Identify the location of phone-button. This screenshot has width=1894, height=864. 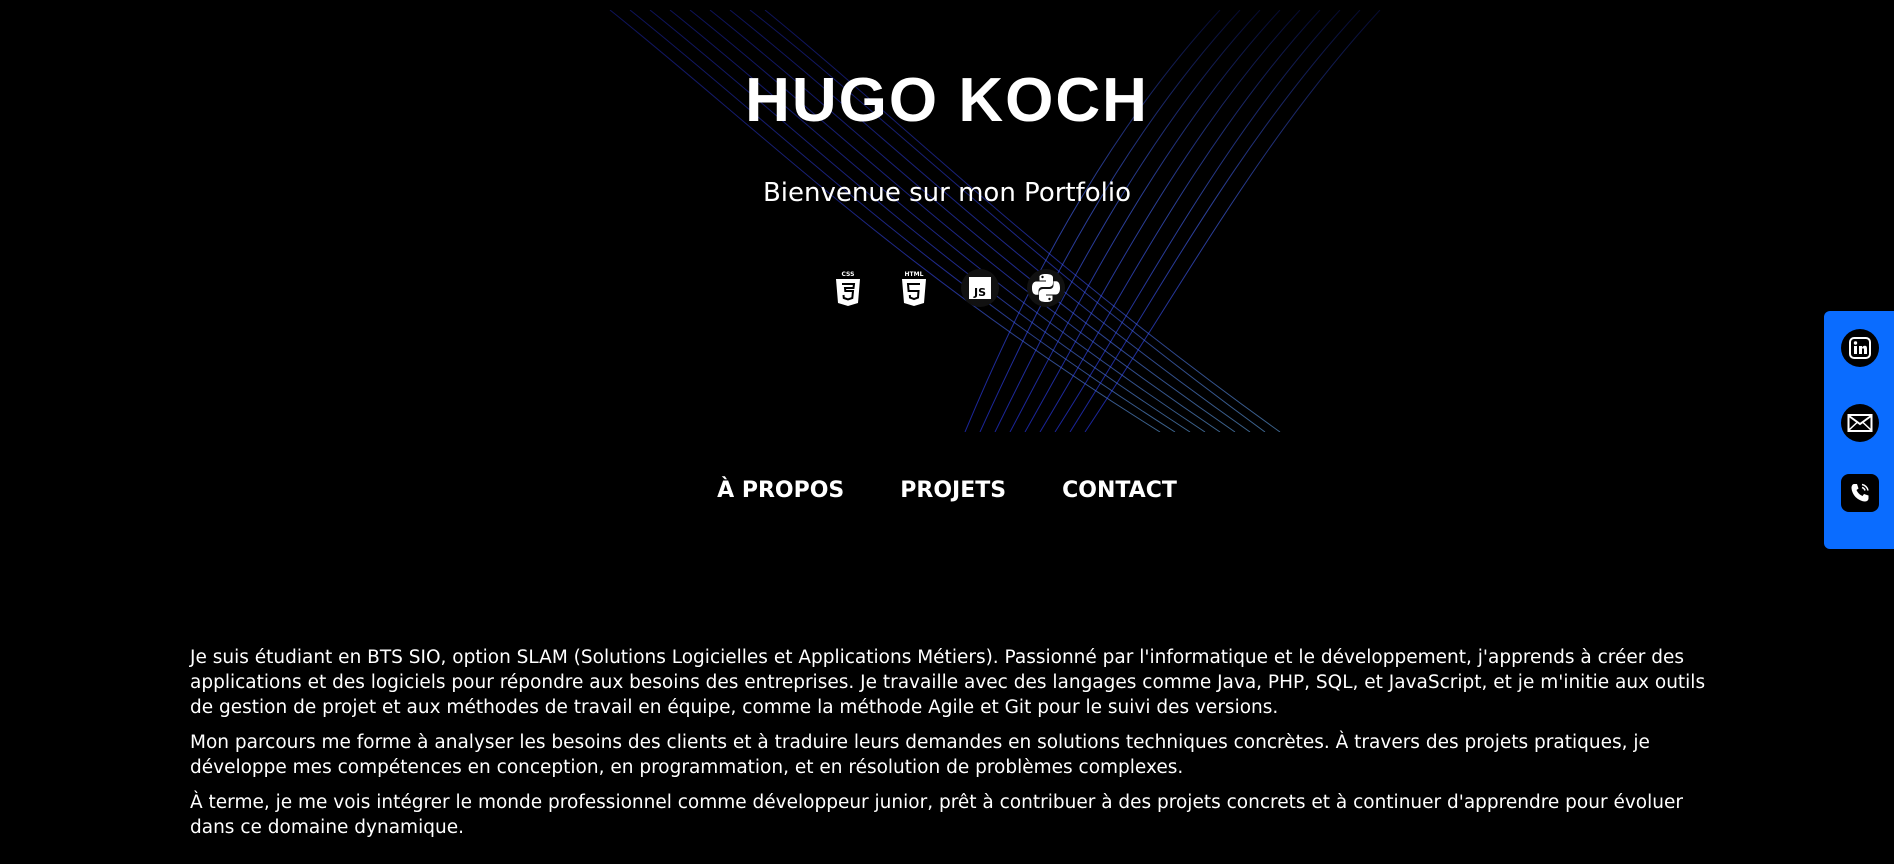
(1860, 493).